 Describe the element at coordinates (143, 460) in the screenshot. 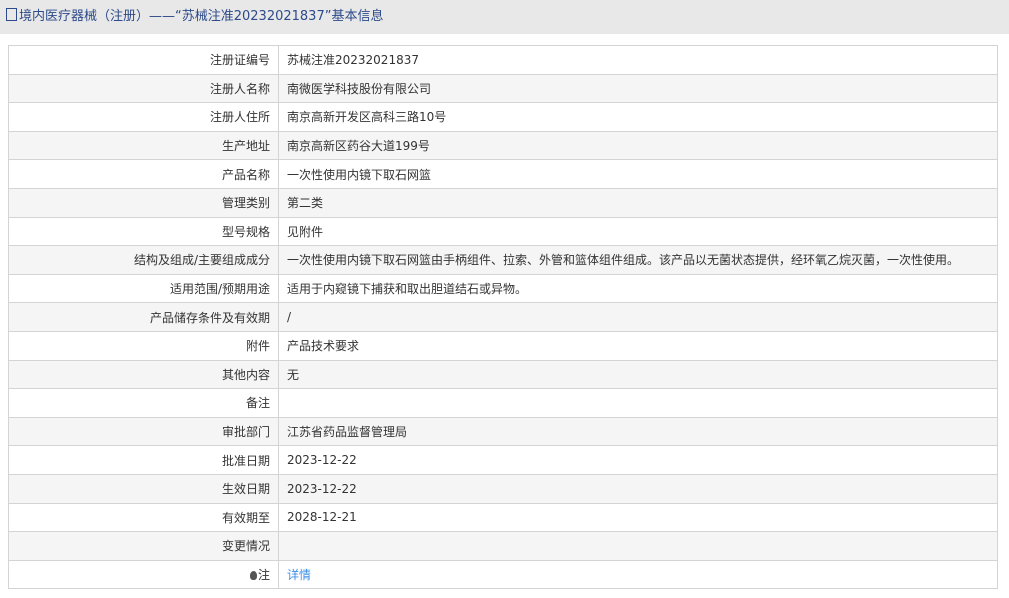

I see `field-label: 批准日期` at that location.